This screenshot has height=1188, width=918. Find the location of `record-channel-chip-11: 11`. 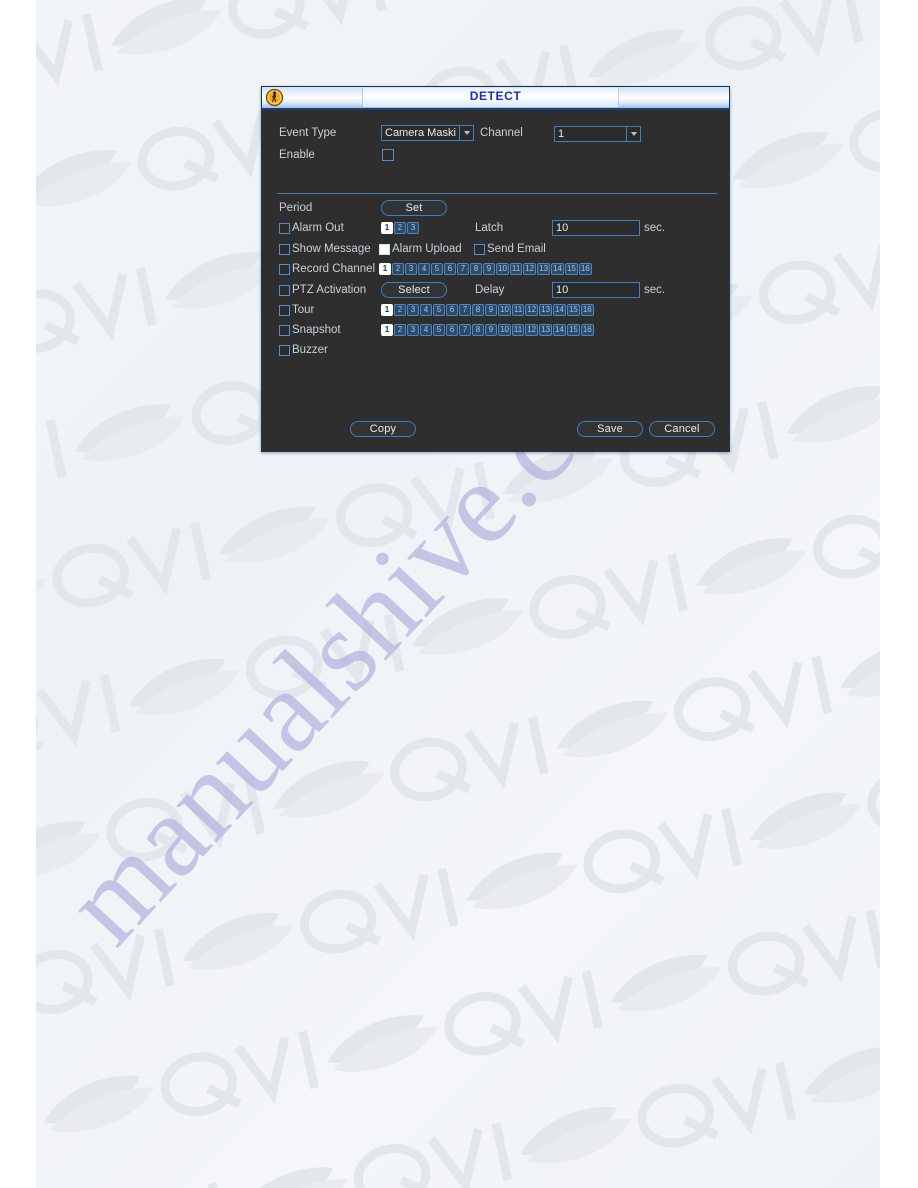

record-channel-chip-11: 11 is located at coordinates (516, 269).